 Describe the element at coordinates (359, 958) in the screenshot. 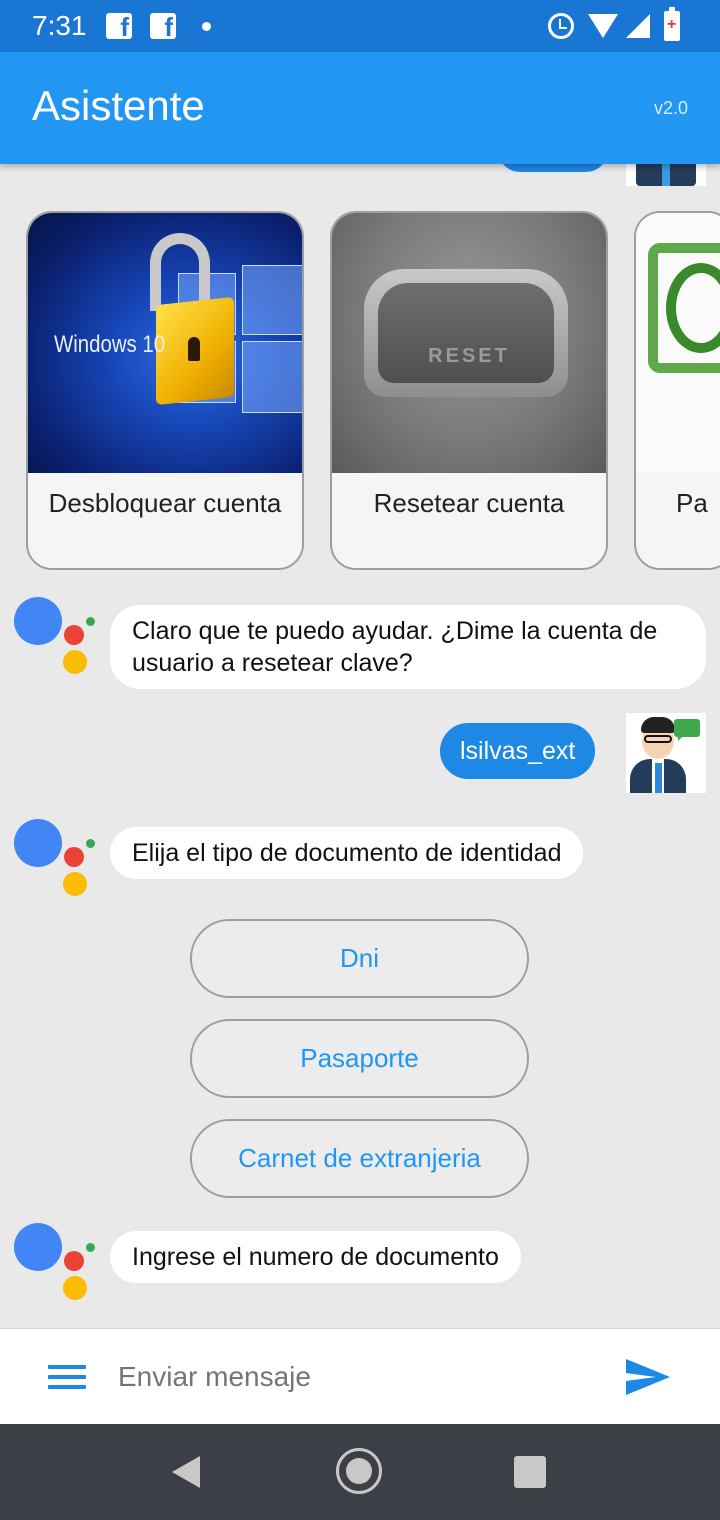

I see `option-dni-button: Dni` at that location.